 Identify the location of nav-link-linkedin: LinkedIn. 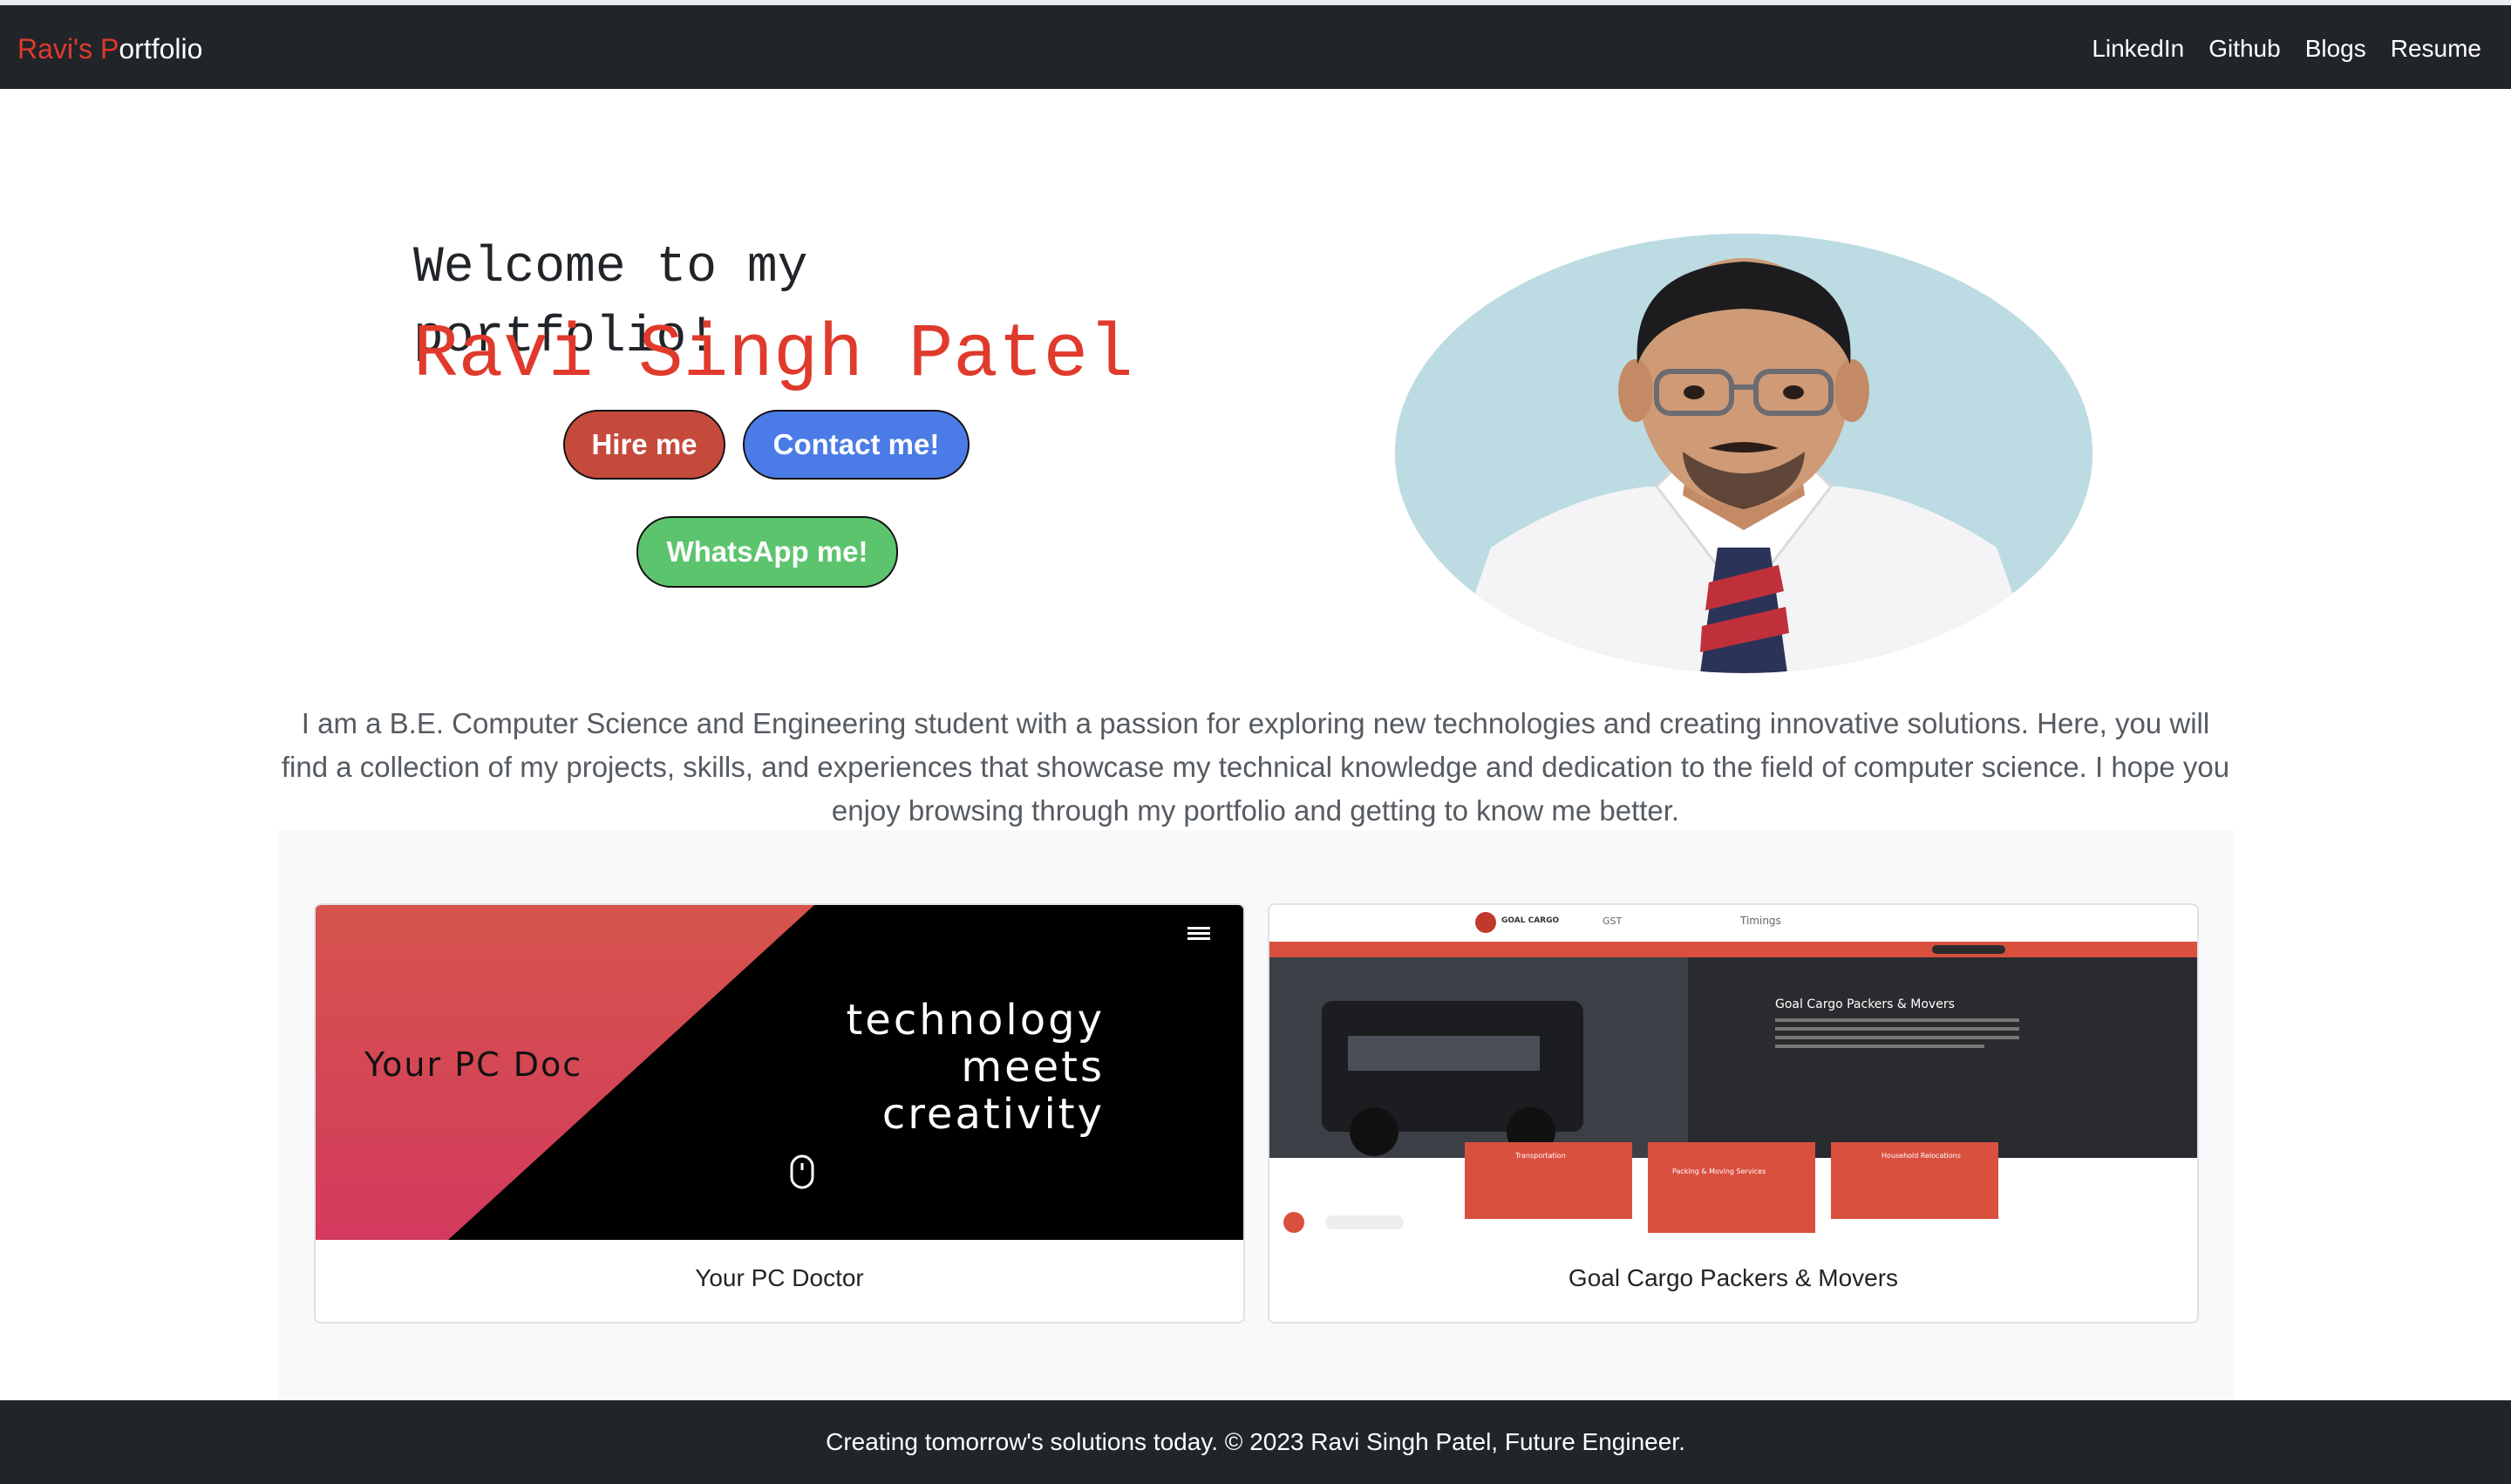
(2138, 48).